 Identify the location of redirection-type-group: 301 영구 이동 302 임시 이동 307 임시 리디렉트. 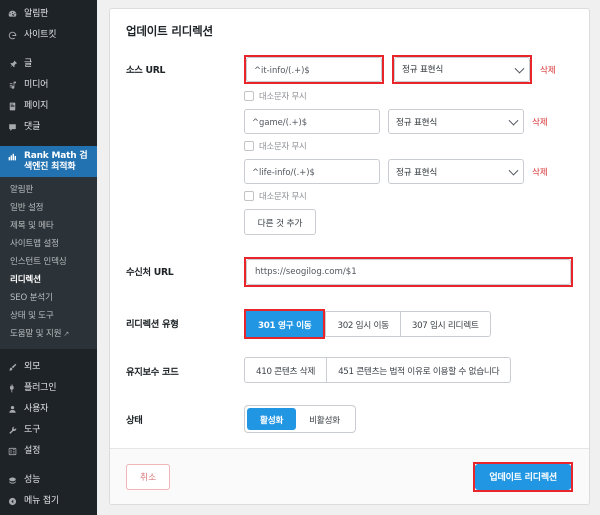
(367, 324).